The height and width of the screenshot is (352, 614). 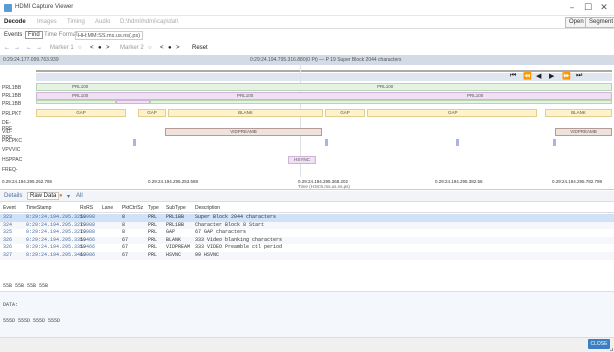 What do you see at coordinates (13, 196) in the screenshot?
I see `tab-details: Details` at bounding box center [13, 196].